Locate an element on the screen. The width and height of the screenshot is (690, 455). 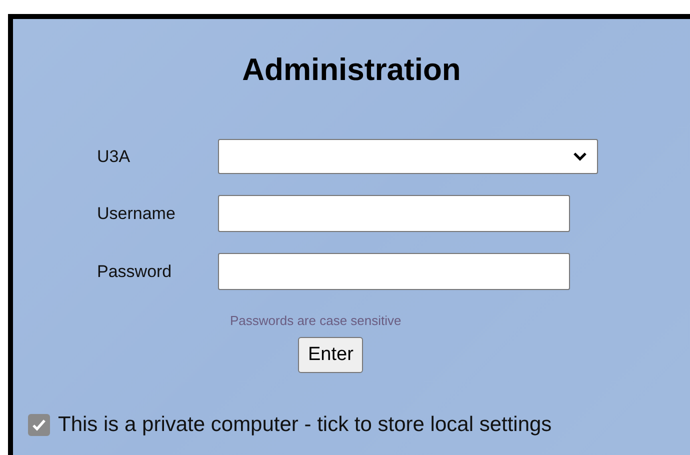
checkbox is located at coordinates (39, 425).